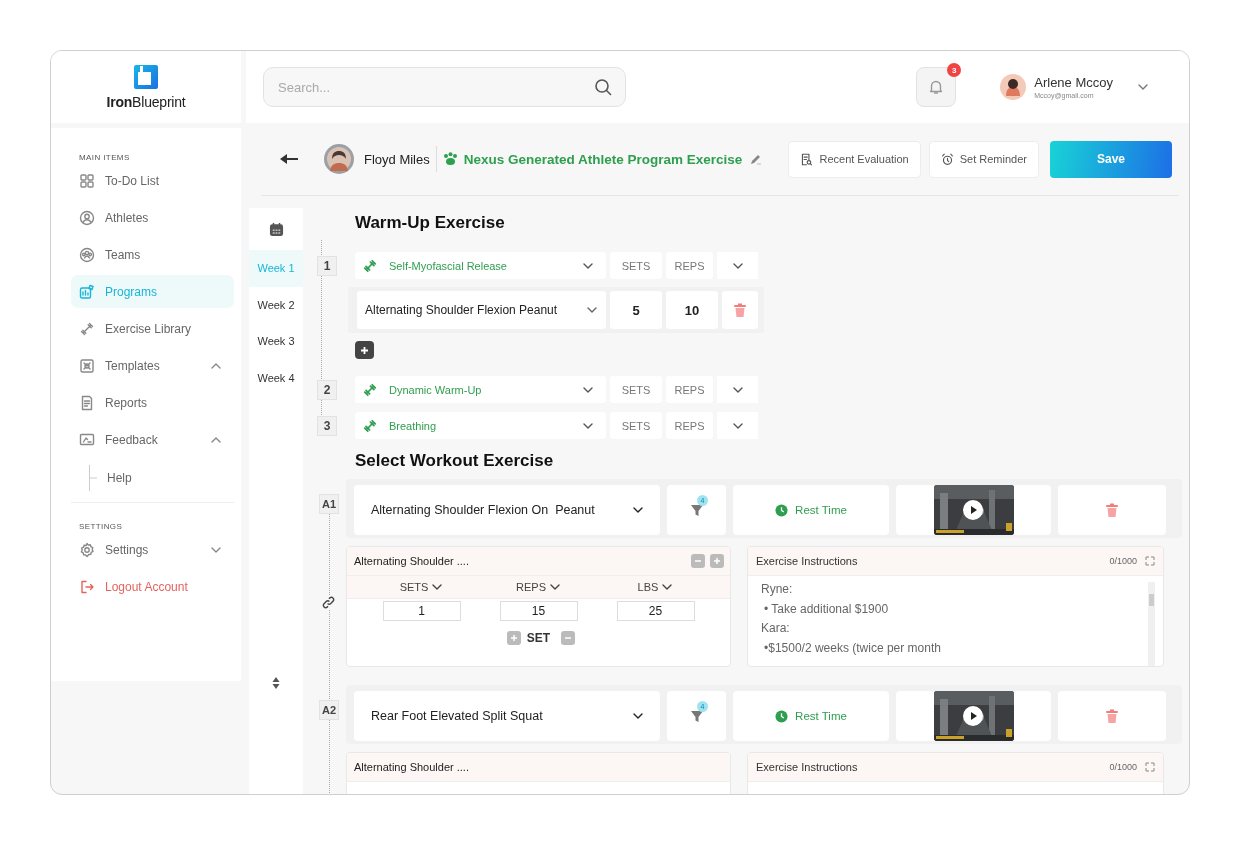 The width and height of the screenshot is (1240, 845). What do you see at coordinates (152, 254) in the screenshot?
I see `sidebar-item: Teams` at bounding box center [152, 254].